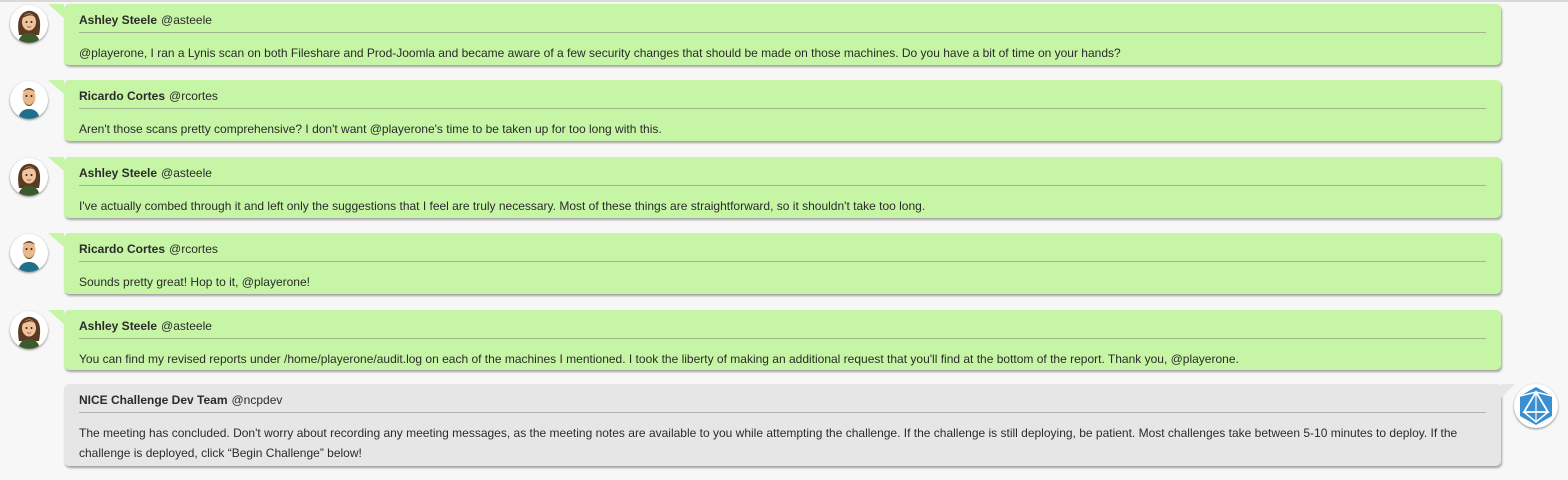 The image size is (1568, 480). I want to click on sender-name: NICE Challenge Dev Team, so click(153, 400).